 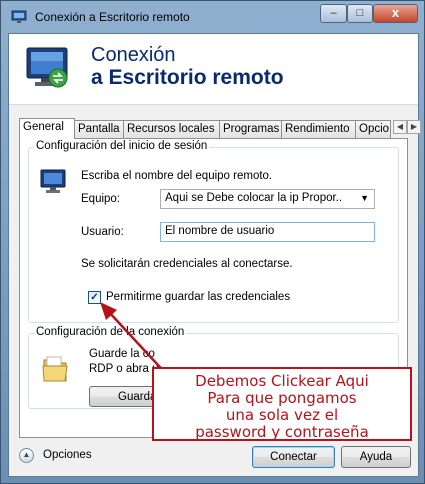 What do you see at coordinates (282, 398) in the screenshot?
I see `callout-line: Para que pongamos` at bounding box center [282, 398].